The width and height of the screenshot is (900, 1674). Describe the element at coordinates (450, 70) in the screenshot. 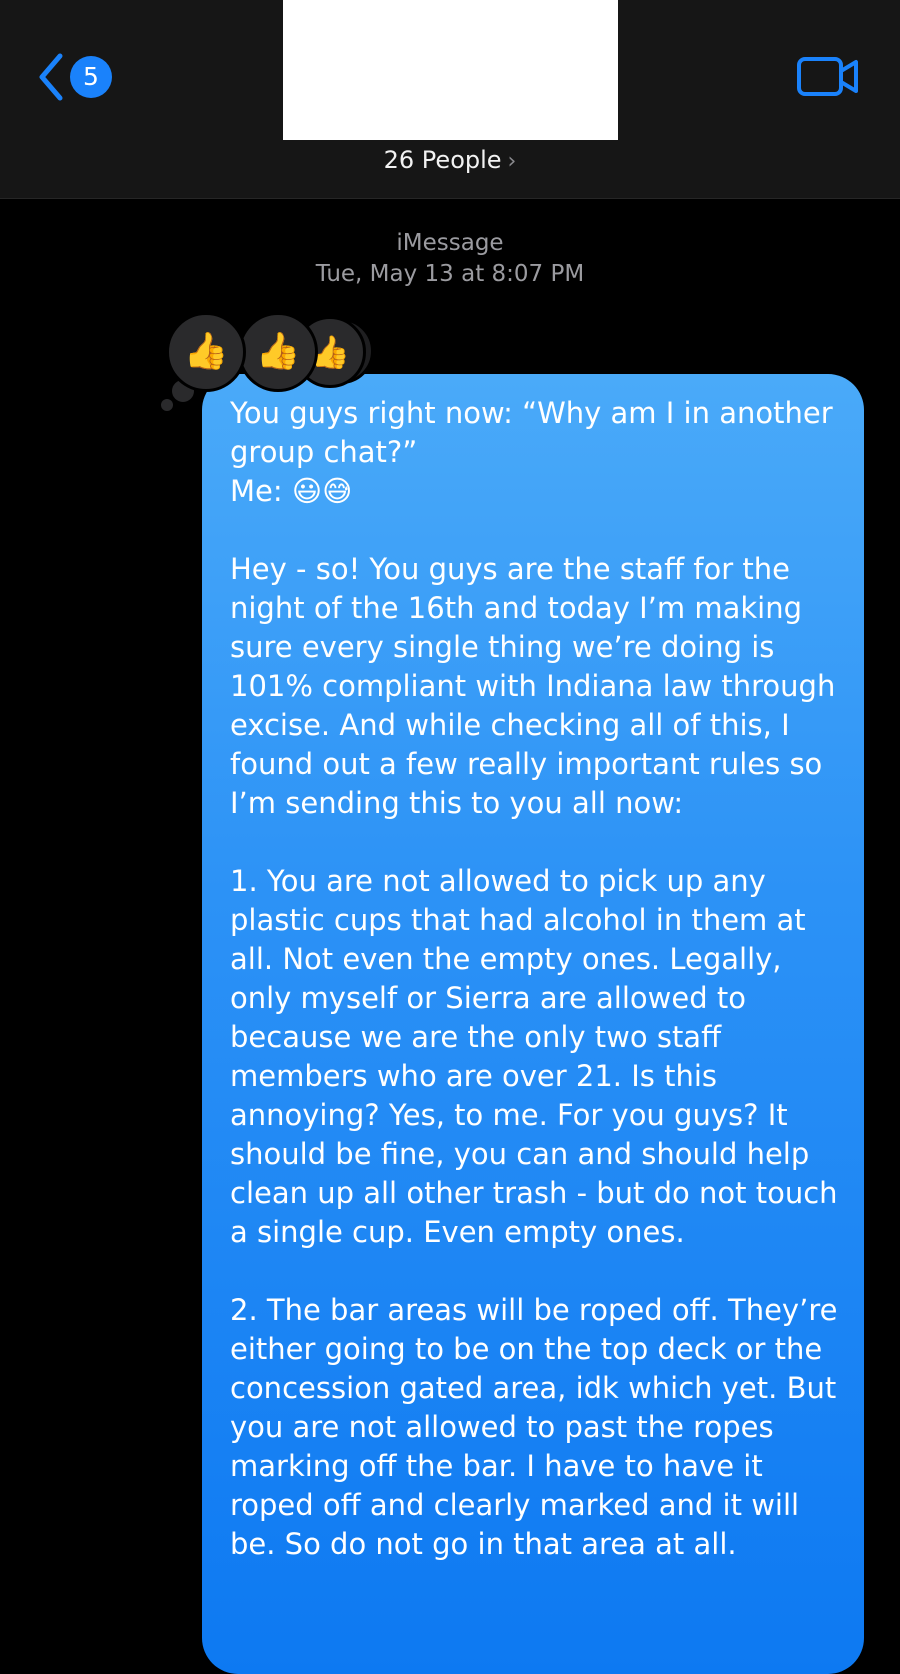

I see `redacted-group-avatar` at that location.